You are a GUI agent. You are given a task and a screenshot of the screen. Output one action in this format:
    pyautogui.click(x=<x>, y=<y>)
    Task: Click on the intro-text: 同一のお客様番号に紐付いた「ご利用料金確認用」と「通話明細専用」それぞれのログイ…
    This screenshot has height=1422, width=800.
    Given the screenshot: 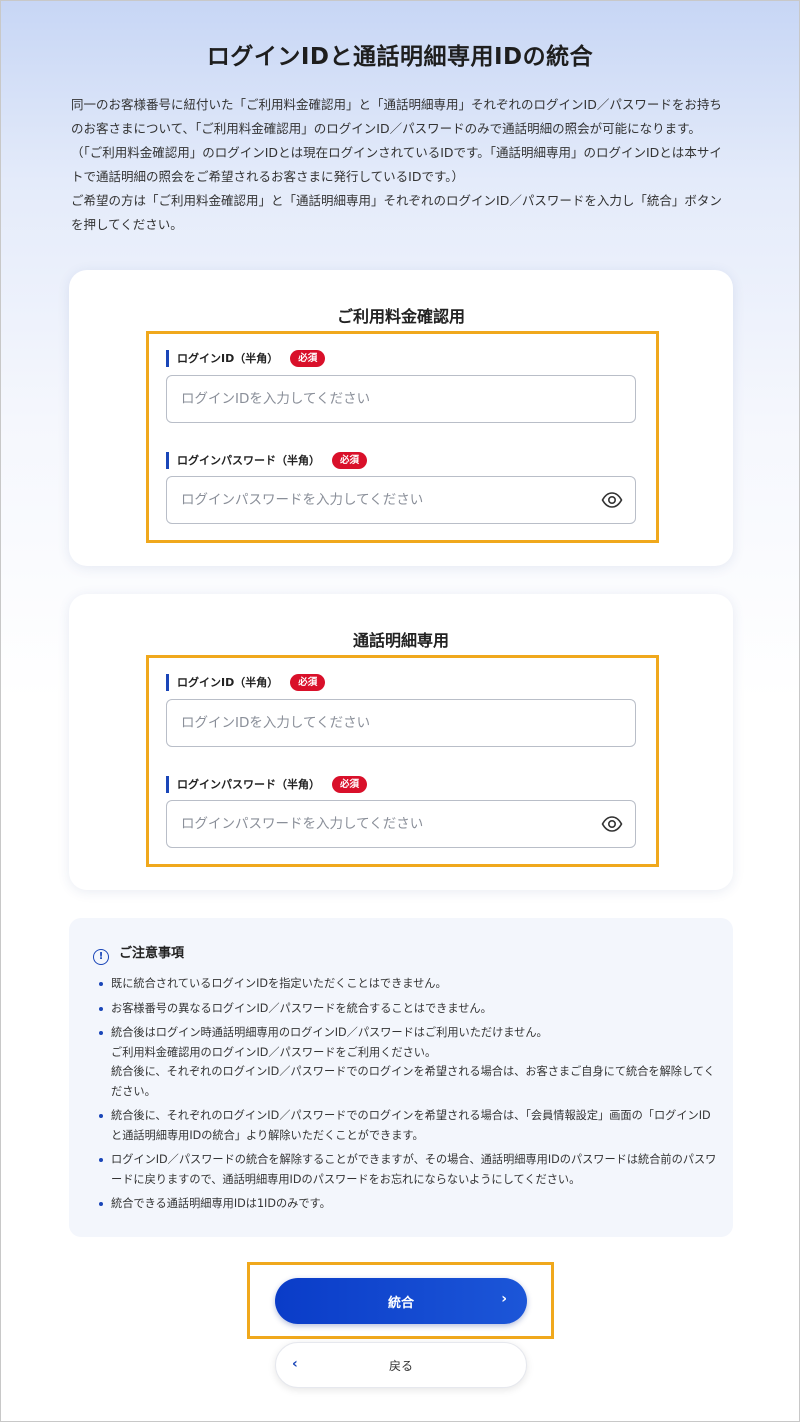 What is the action you would take?
    pyautogui.click(x=396, y=140)
    